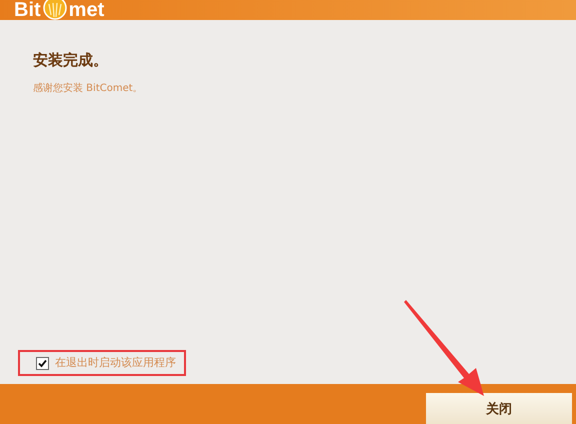 This screenshot has height=424, width=576. What do you see at coordinates (115, 363) in the screenshot?
I see `launch-option-label: 在退出时启动该应用程序` at bounding box center [115, 363].